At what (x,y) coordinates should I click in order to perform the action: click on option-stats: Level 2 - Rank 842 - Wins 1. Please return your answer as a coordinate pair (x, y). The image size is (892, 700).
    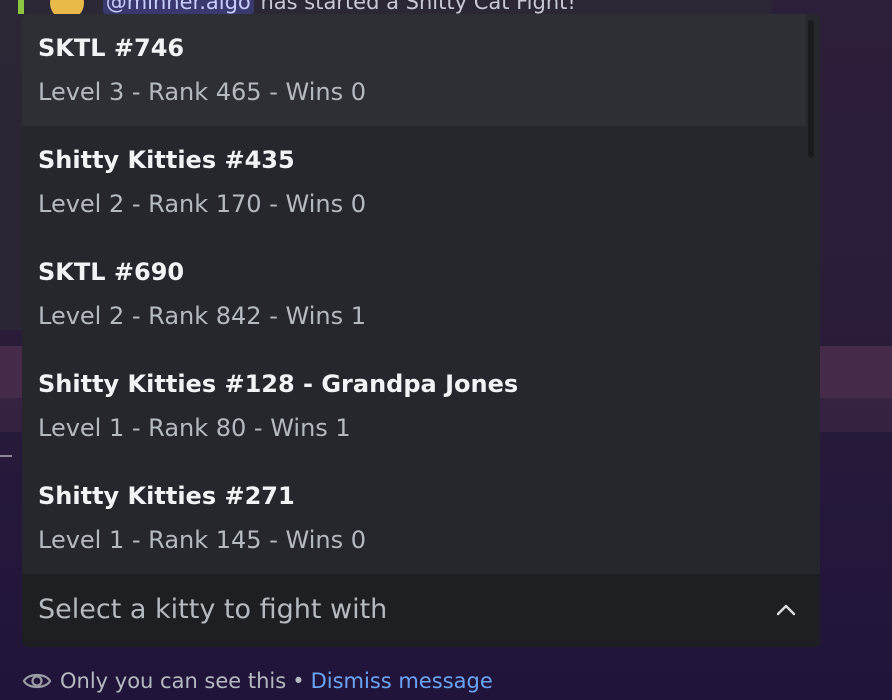
    Looking at the image, I should click on (202, 316).